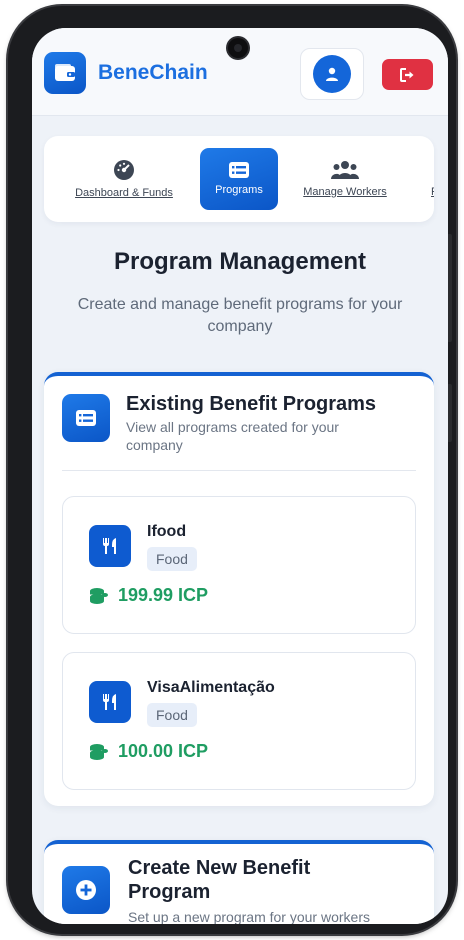  What do you see at coordinates (345, 170) in the screenshot?
I see `users-icon` at bounding box center [345, 170].